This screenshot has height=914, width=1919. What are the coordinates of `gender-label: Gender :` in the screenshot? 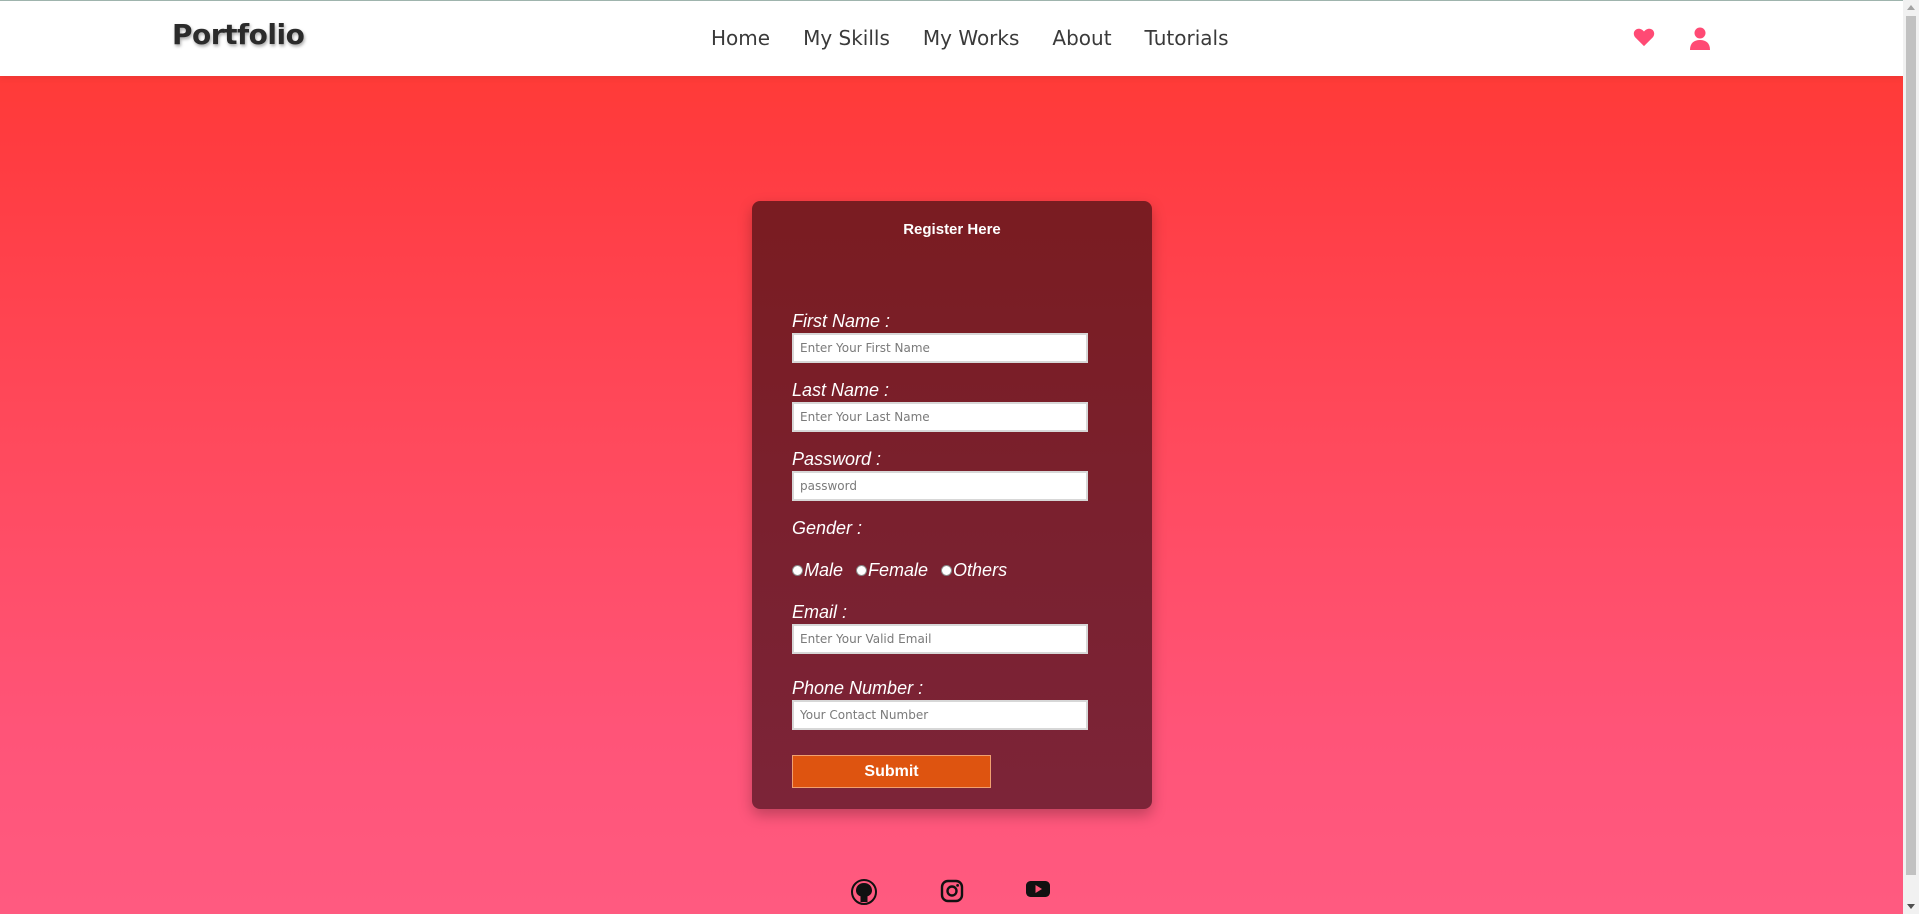 It's located at (827, 528).